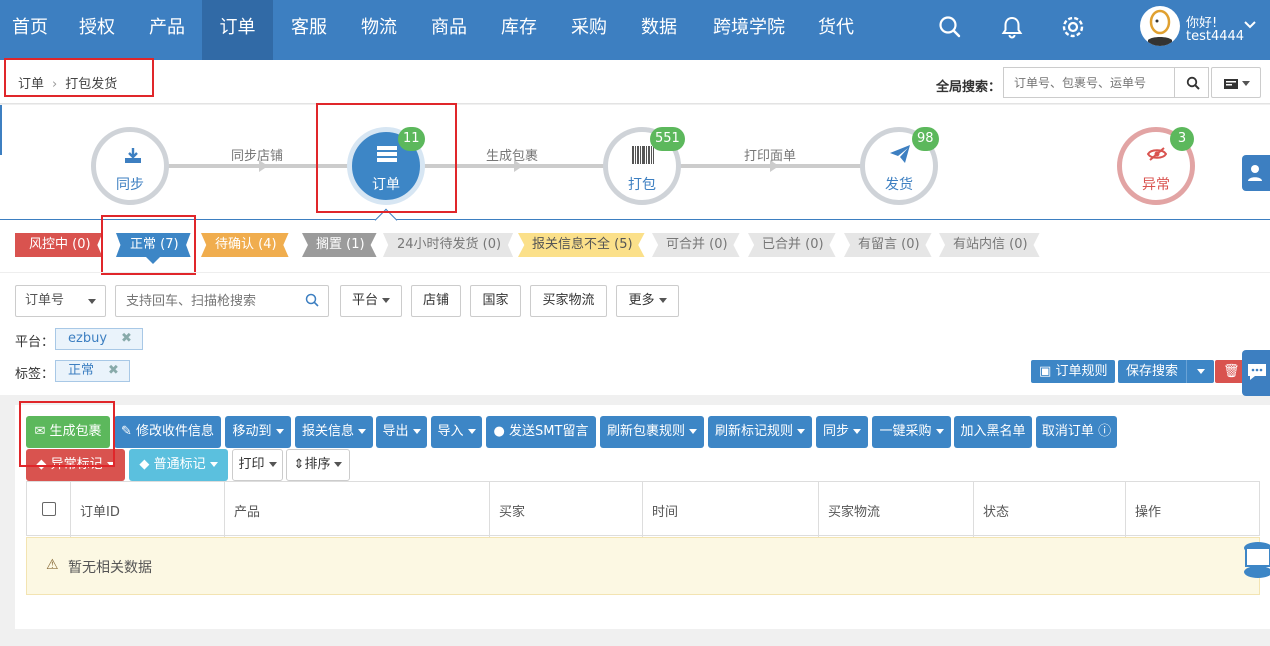  What do you see at coordinates (257, 465) in the screenshot?
I see `print-dropdown: 打印` at bounding box center [257, 465].